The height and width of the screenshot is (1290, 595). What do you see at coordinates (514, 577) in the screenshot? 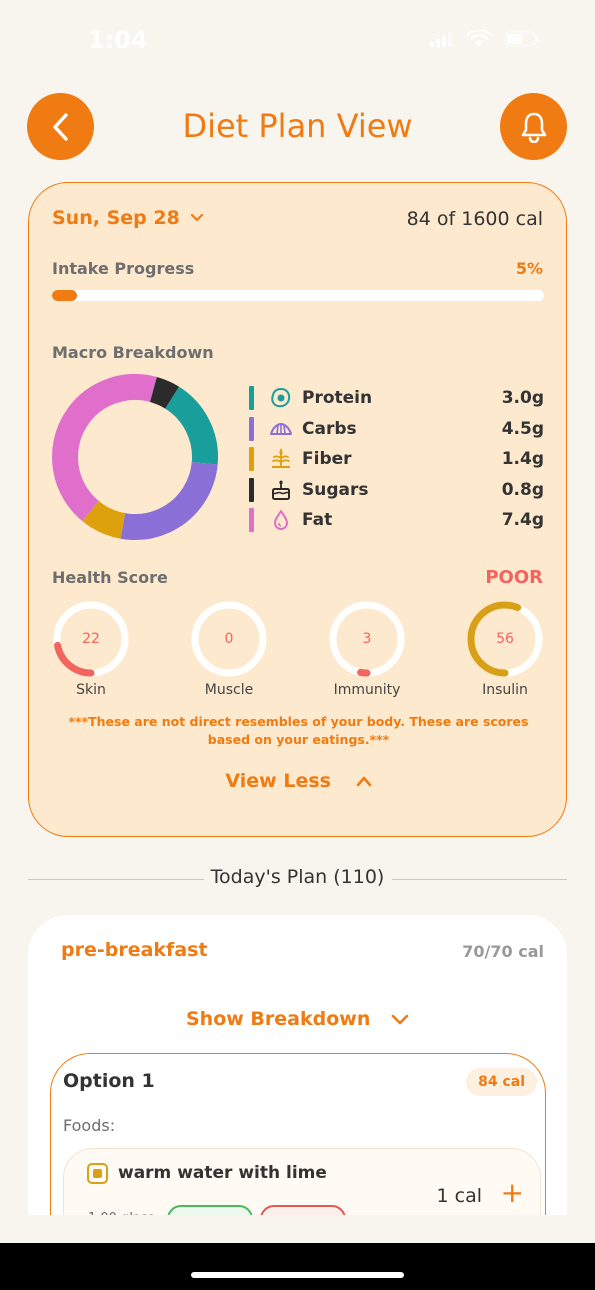
I see `health-status-badge: POOR` at bounding box center [514, 577].